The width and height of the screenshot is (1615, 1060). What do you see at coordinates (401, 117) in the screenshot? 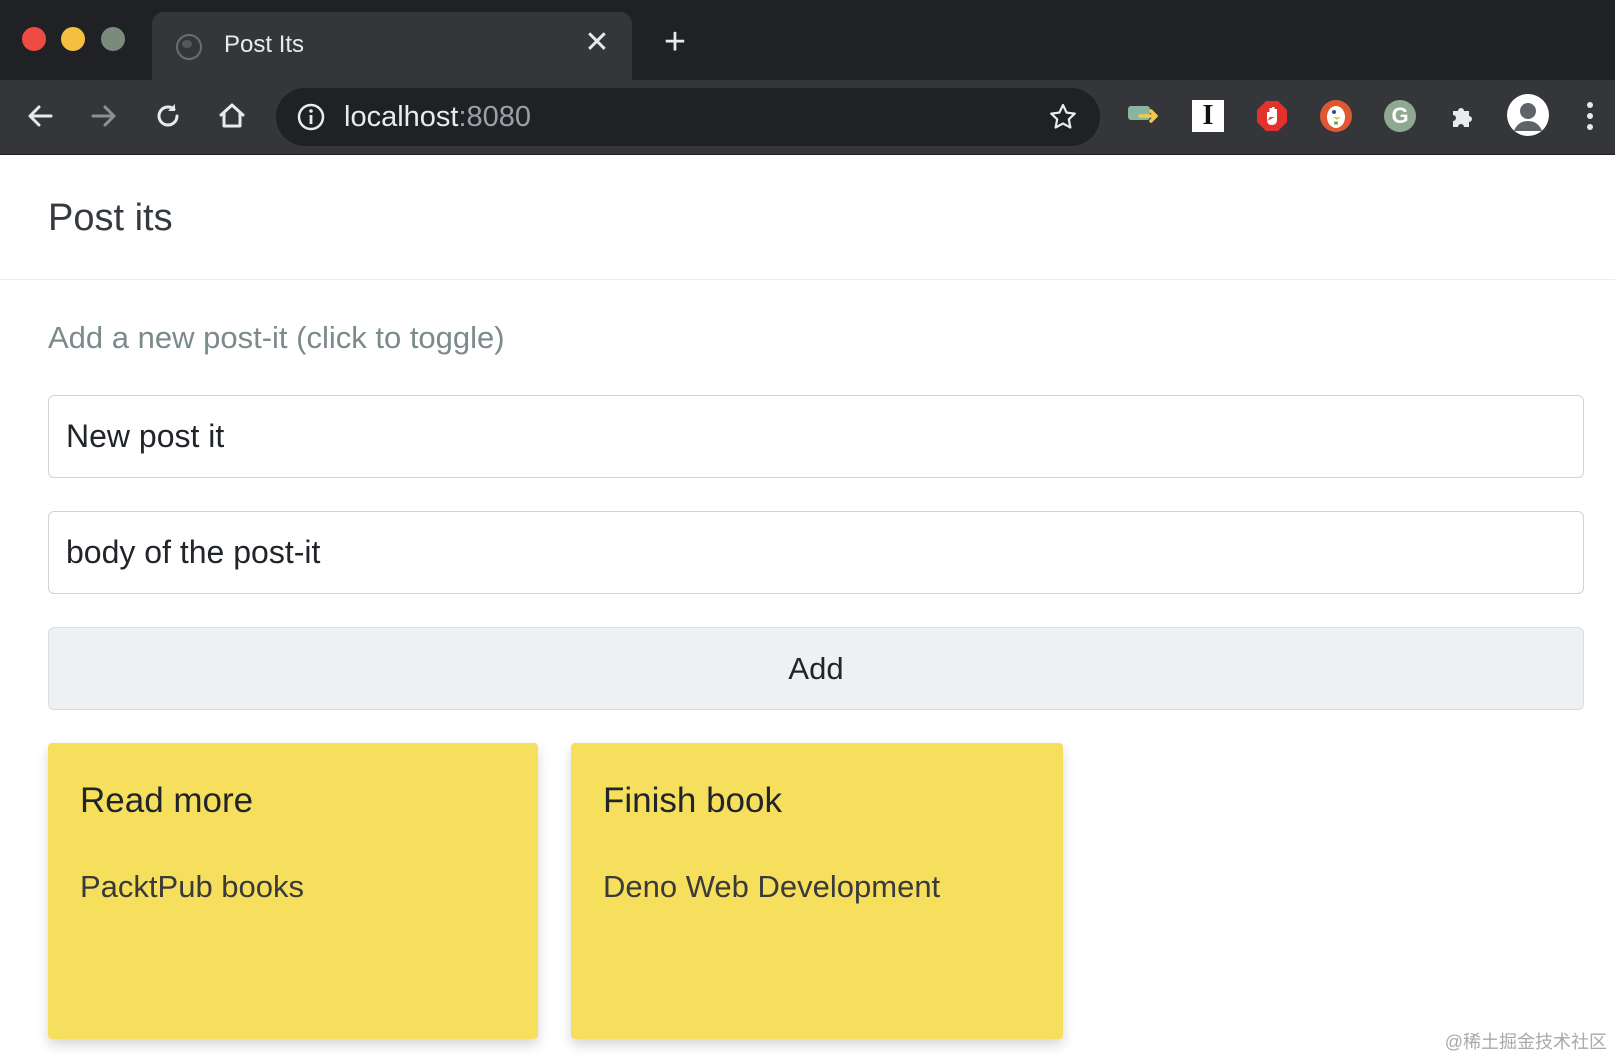
I see `url-host: localhost` at bounding box center [401, 117].